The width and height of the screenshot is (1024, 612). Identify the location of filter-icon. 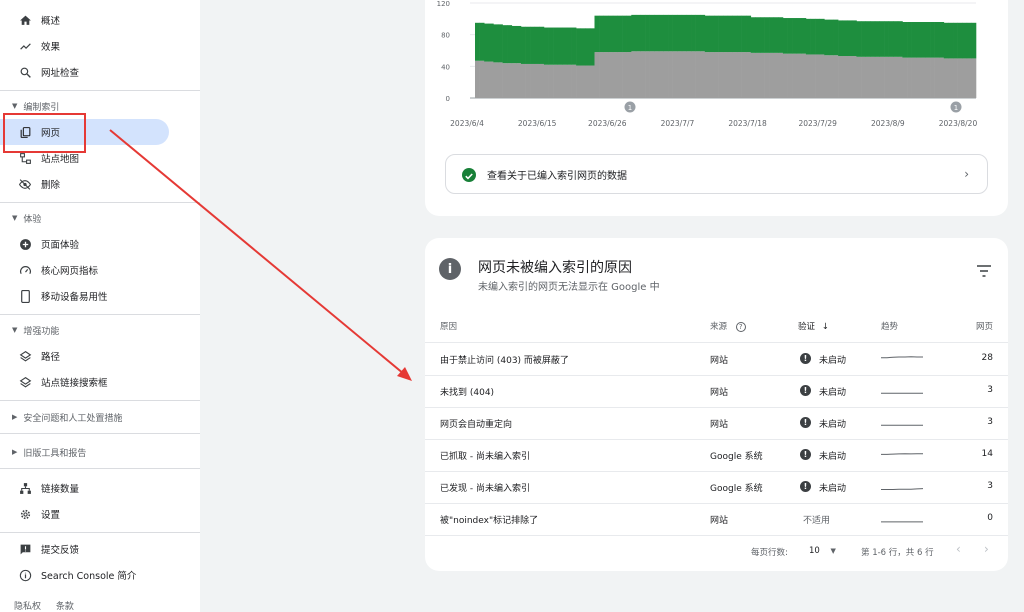
(984, 271).